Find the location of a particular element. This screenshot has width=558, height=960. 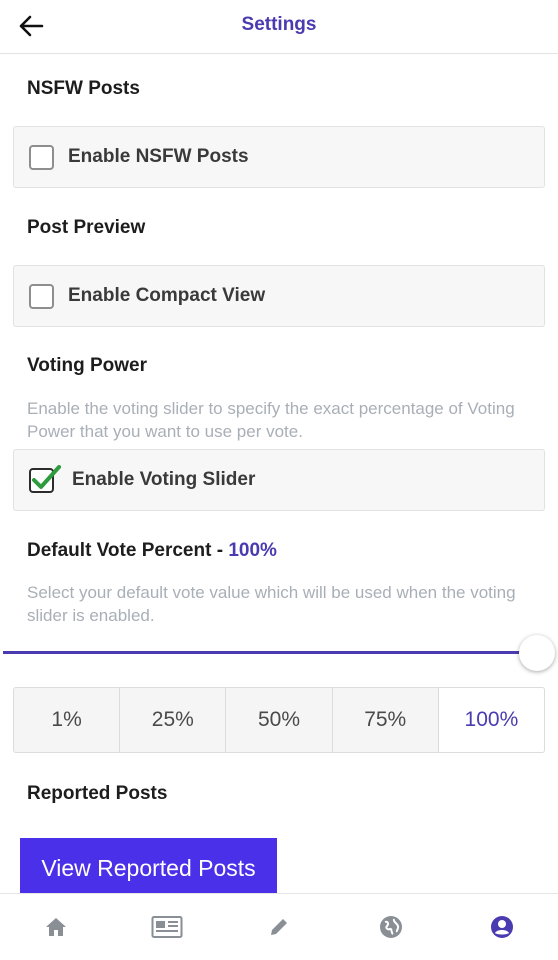

tab-compose is located at coordinates (279, 927).